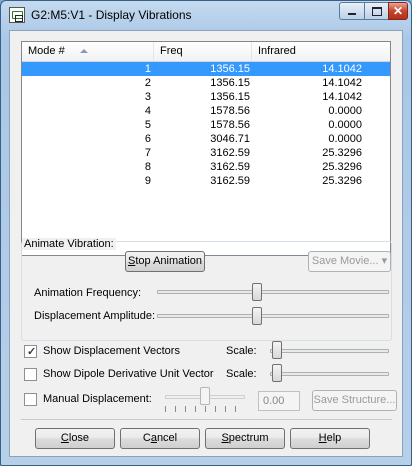 The height and width of the screenshot is (466, 412). What do you see at coordinates (147, 97) in the screenshot?
I see `cell-mode: 3` at bounding box center [147, 97].